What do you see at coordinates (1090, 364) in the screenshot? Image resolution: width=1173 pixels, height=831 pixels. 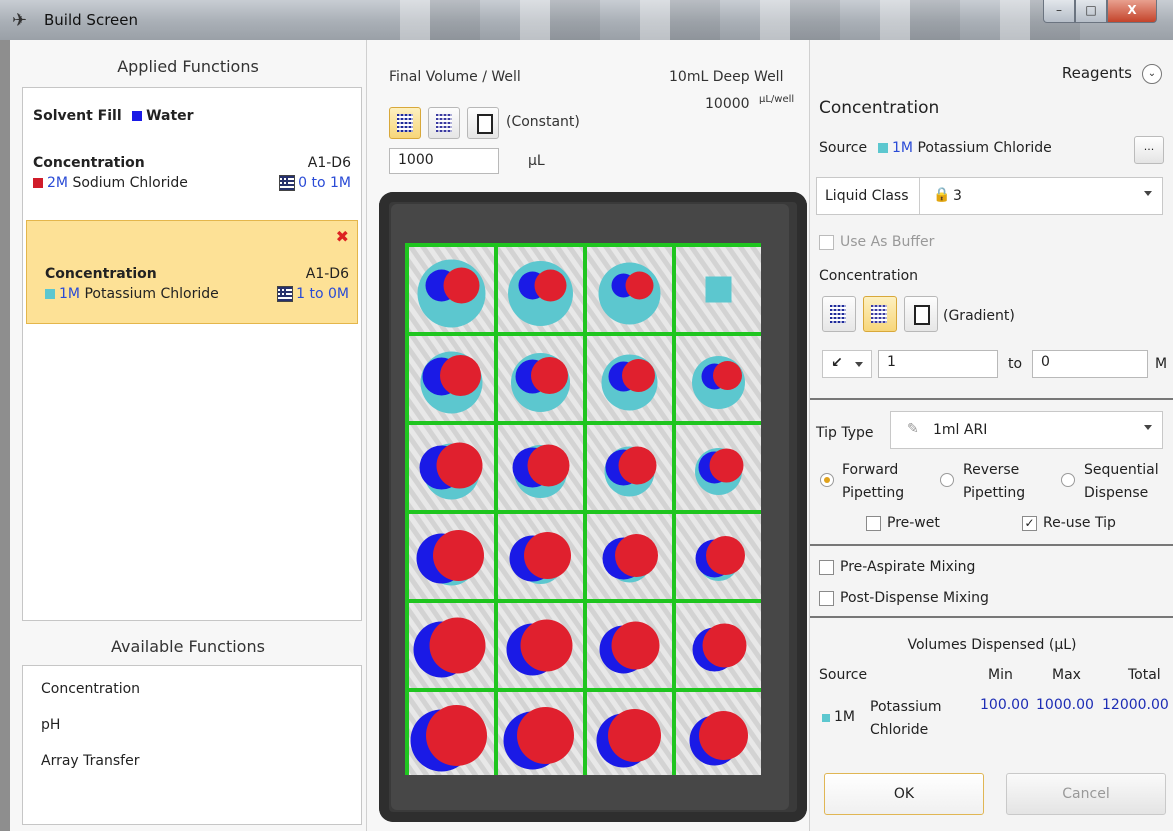 I see `gradient-to-input: 0` at bounding box center [1090, 364].